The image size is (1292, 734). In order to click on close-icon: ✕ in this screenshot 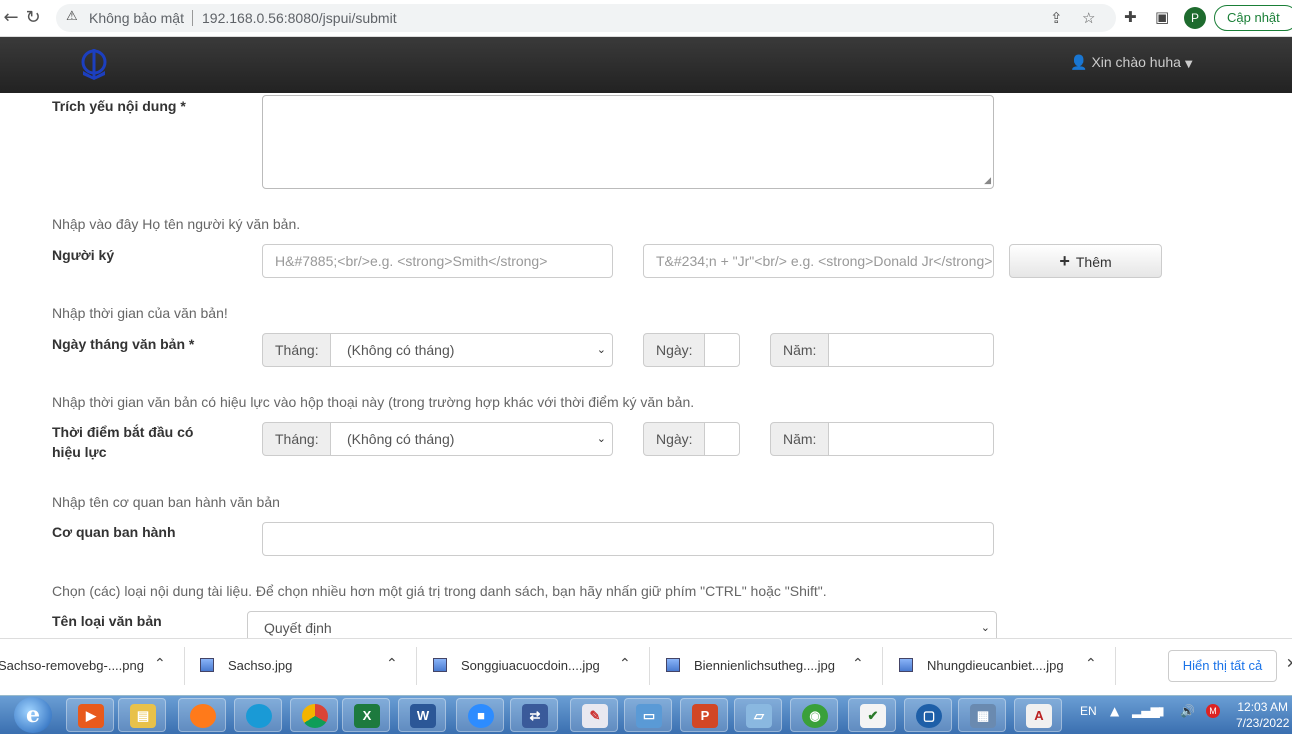, I will do `click(1289, 664)`.